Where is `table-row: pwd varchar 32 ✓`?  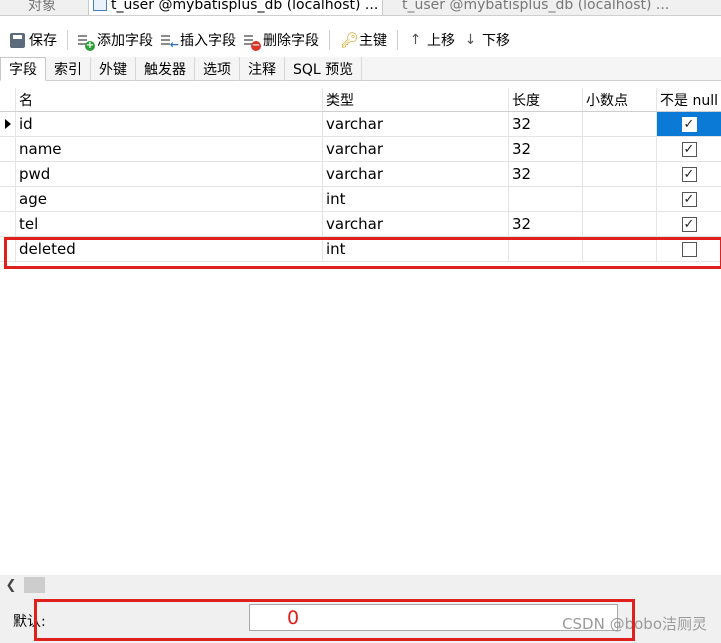
table-row: pwd varchar 32 ✓ is located at coordinates (360, 174).